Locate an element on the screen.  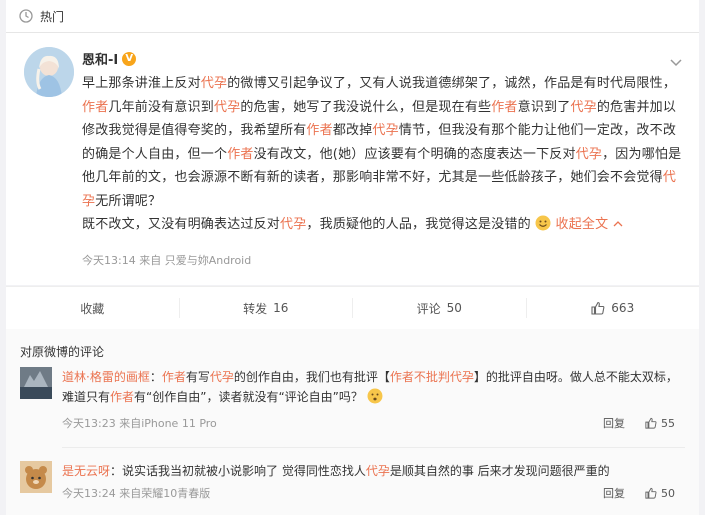
text-segment: 有“创作自由”，读者就没有“评论自由”吗？ is located at coordinates (248, 397).